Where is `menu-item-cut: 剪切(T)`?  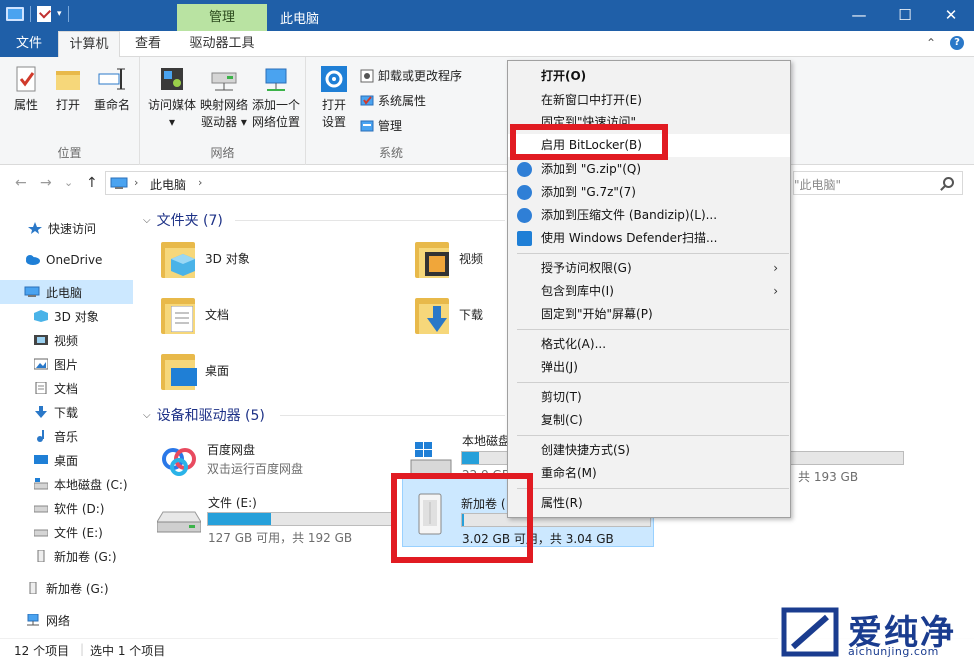 menu-item-cut: 剪切(T) is located at coordinates (649, 397).